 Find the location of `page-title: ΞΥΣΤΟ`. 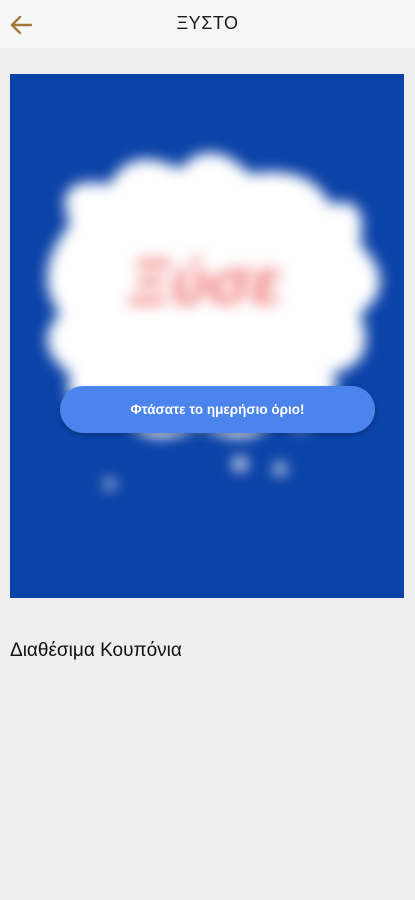

page-title: ΞΥΣΤΟ is located at coordinates (207, 23).